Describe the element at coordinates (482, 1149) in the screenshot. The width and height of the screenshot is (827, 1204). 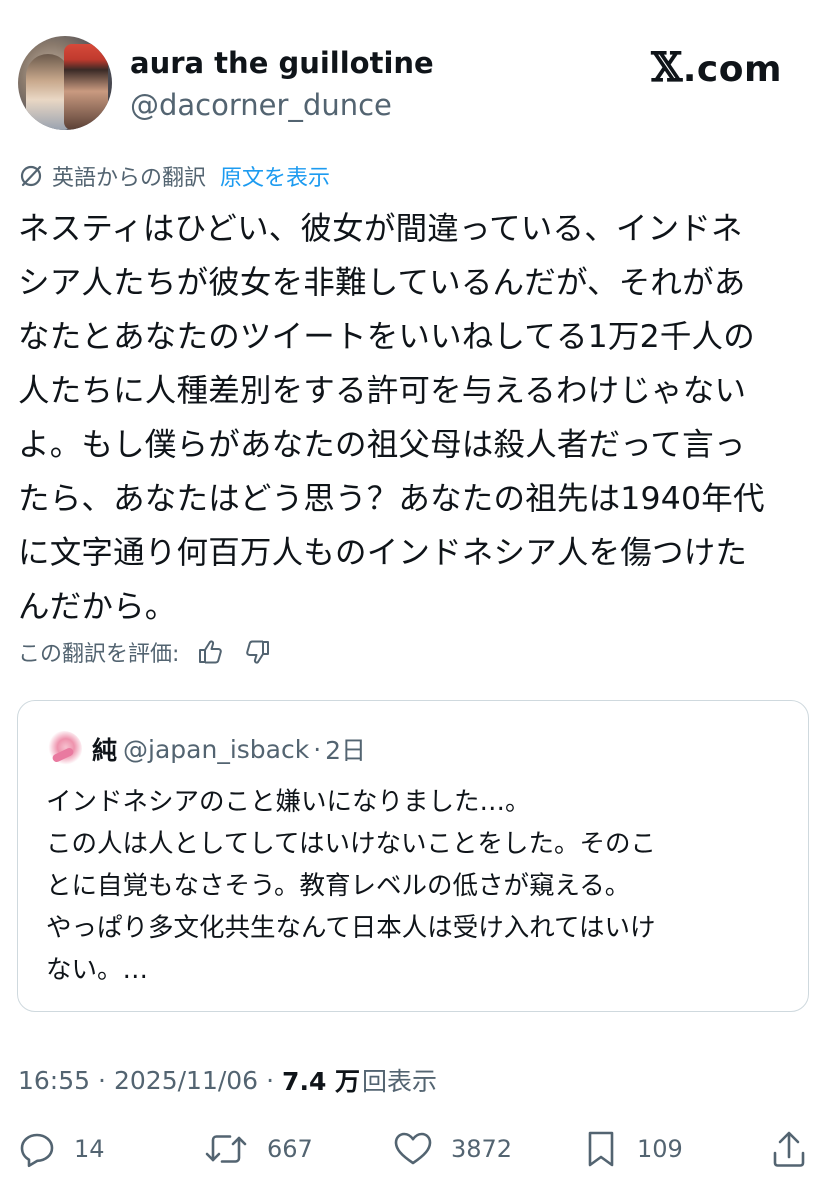
I see `like-count: 3872` at that location.